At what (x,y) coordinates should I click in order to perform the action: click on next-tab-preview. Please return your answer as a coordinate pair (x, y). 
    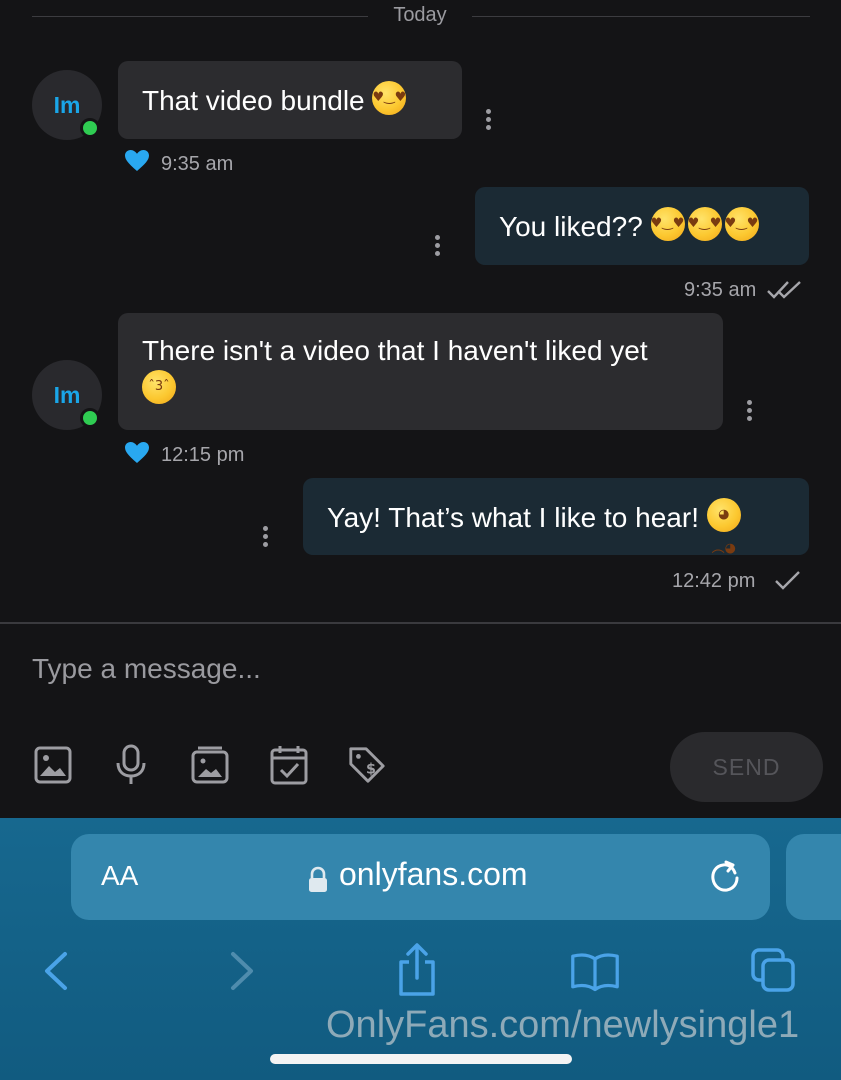
    Looking at the image, I should click on (813, 877).